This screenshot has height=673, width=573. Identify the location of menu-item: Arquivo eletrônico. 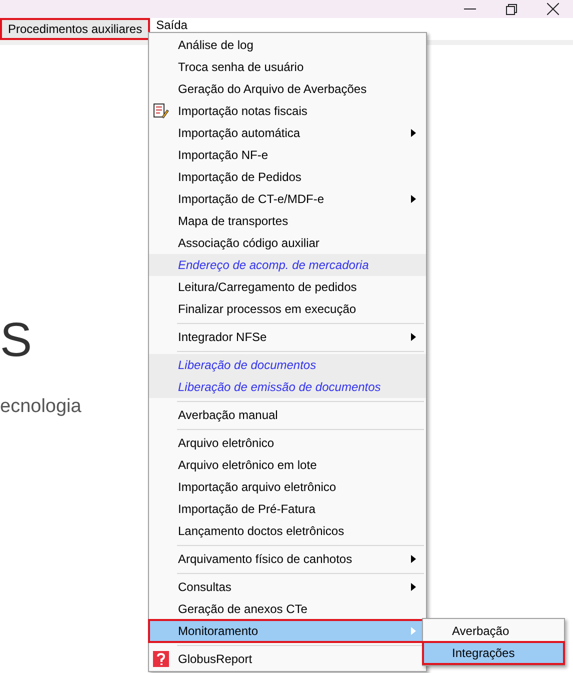
(287, 443).